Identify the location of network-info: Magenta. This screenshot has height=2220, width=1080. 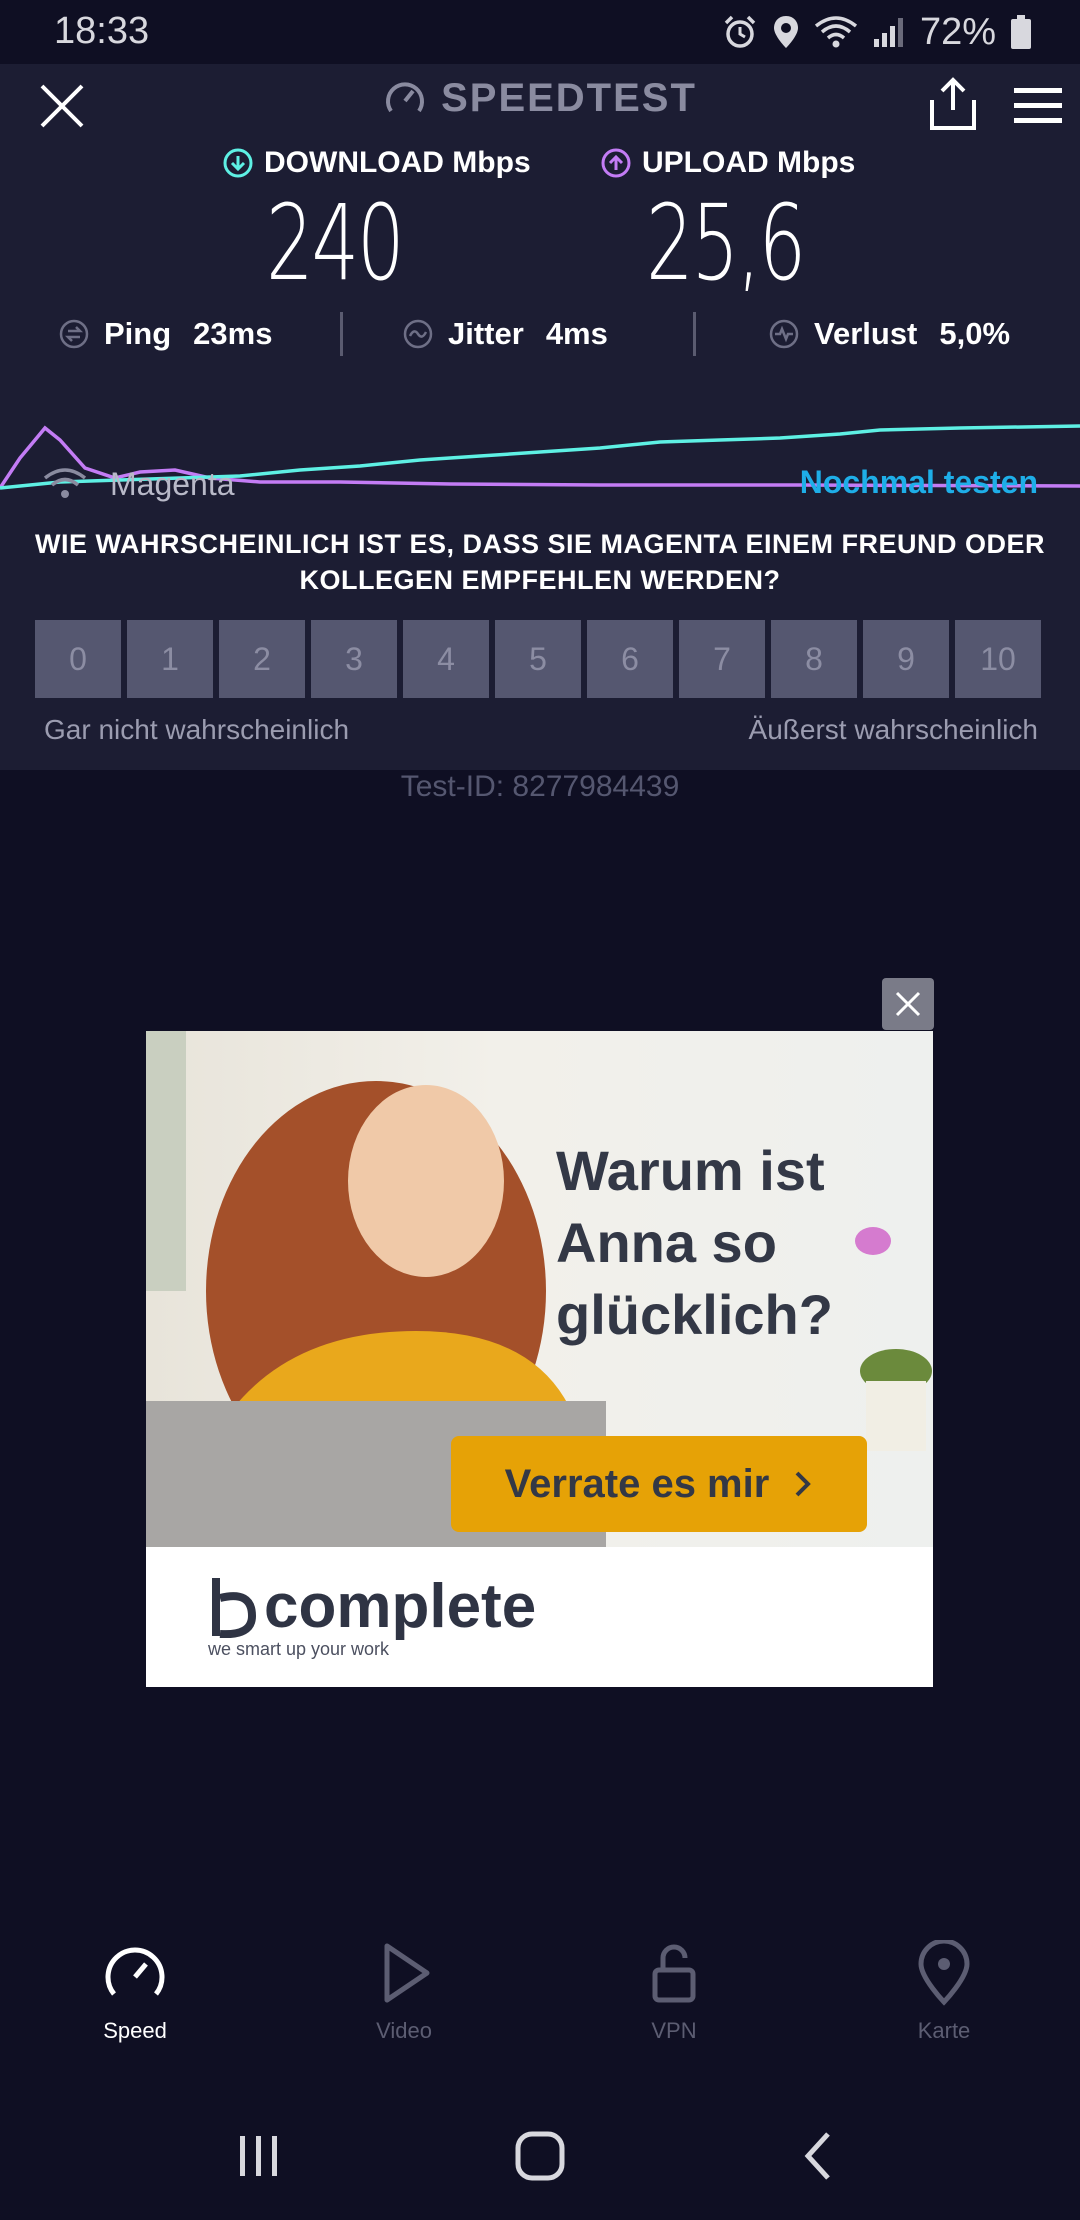
(138, 484).